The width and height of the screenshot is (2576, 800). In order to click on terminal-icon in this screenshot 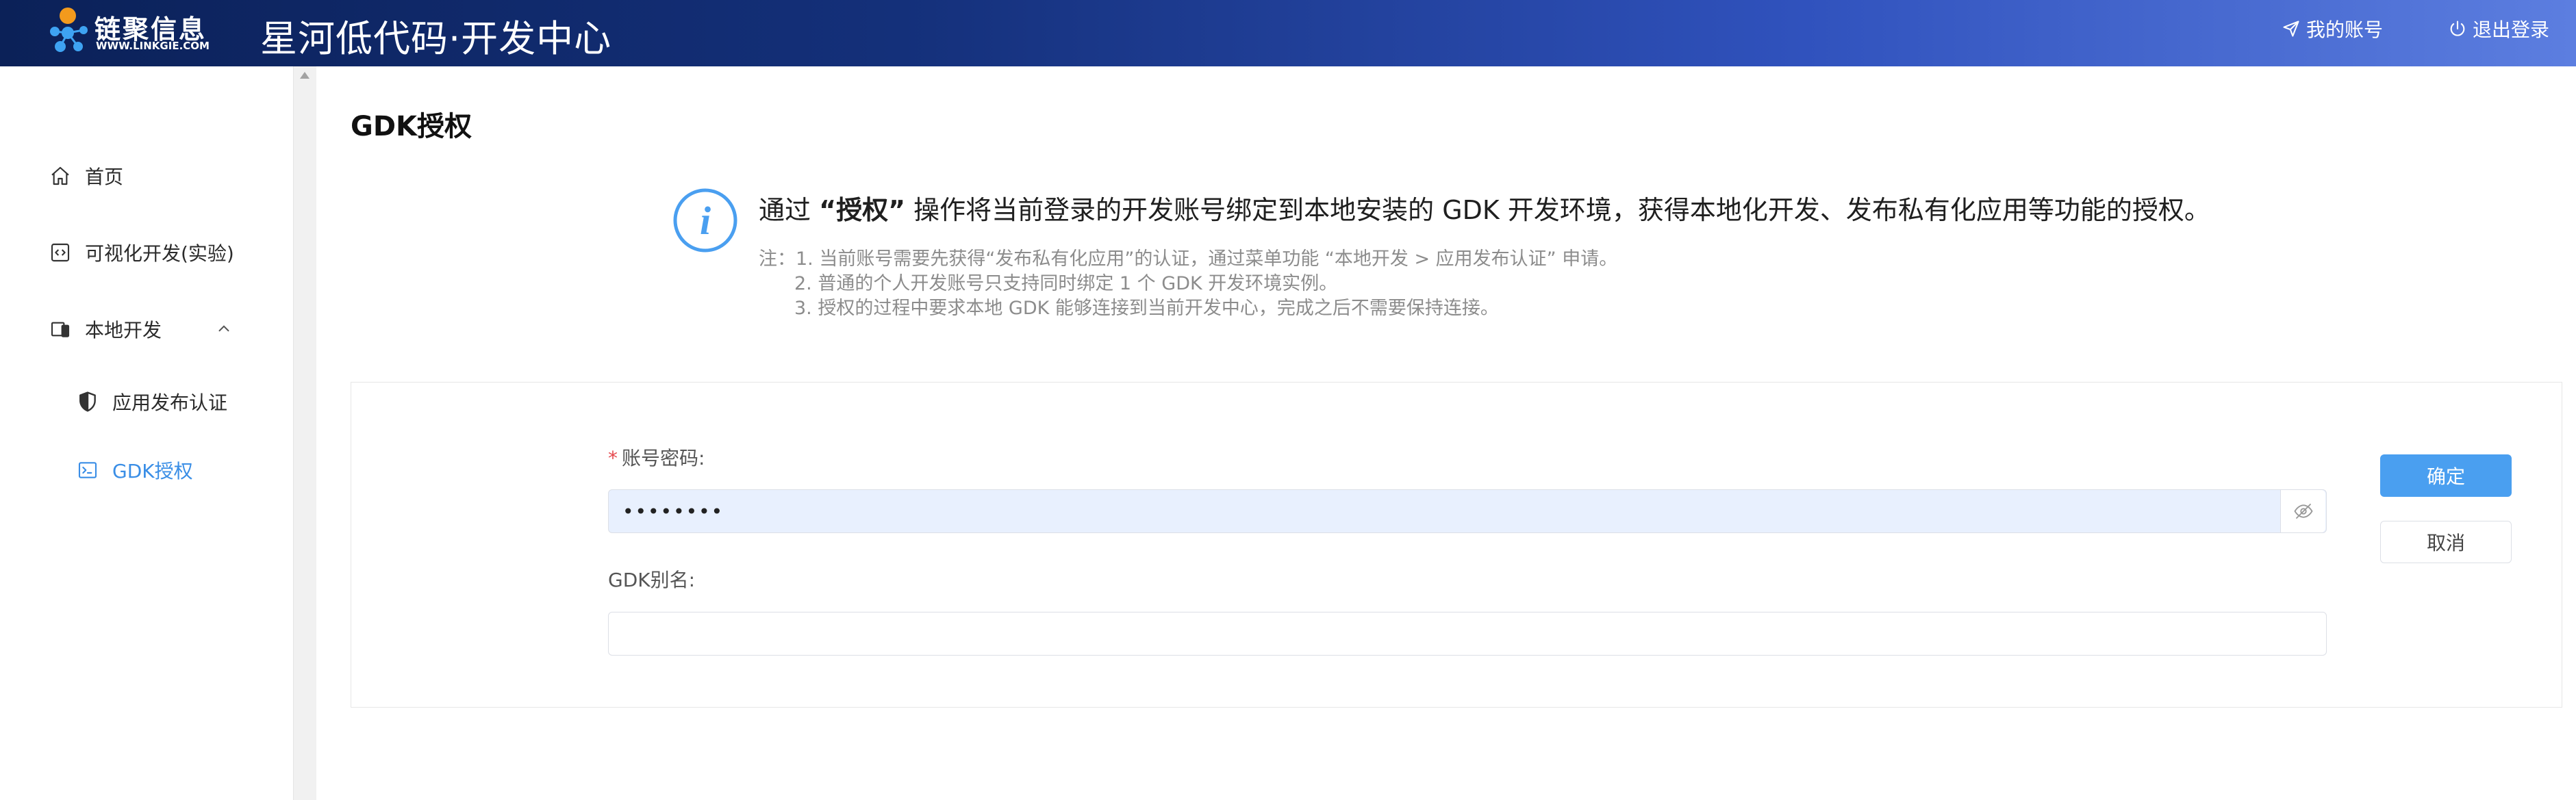, I will do `click(87, 470)`.